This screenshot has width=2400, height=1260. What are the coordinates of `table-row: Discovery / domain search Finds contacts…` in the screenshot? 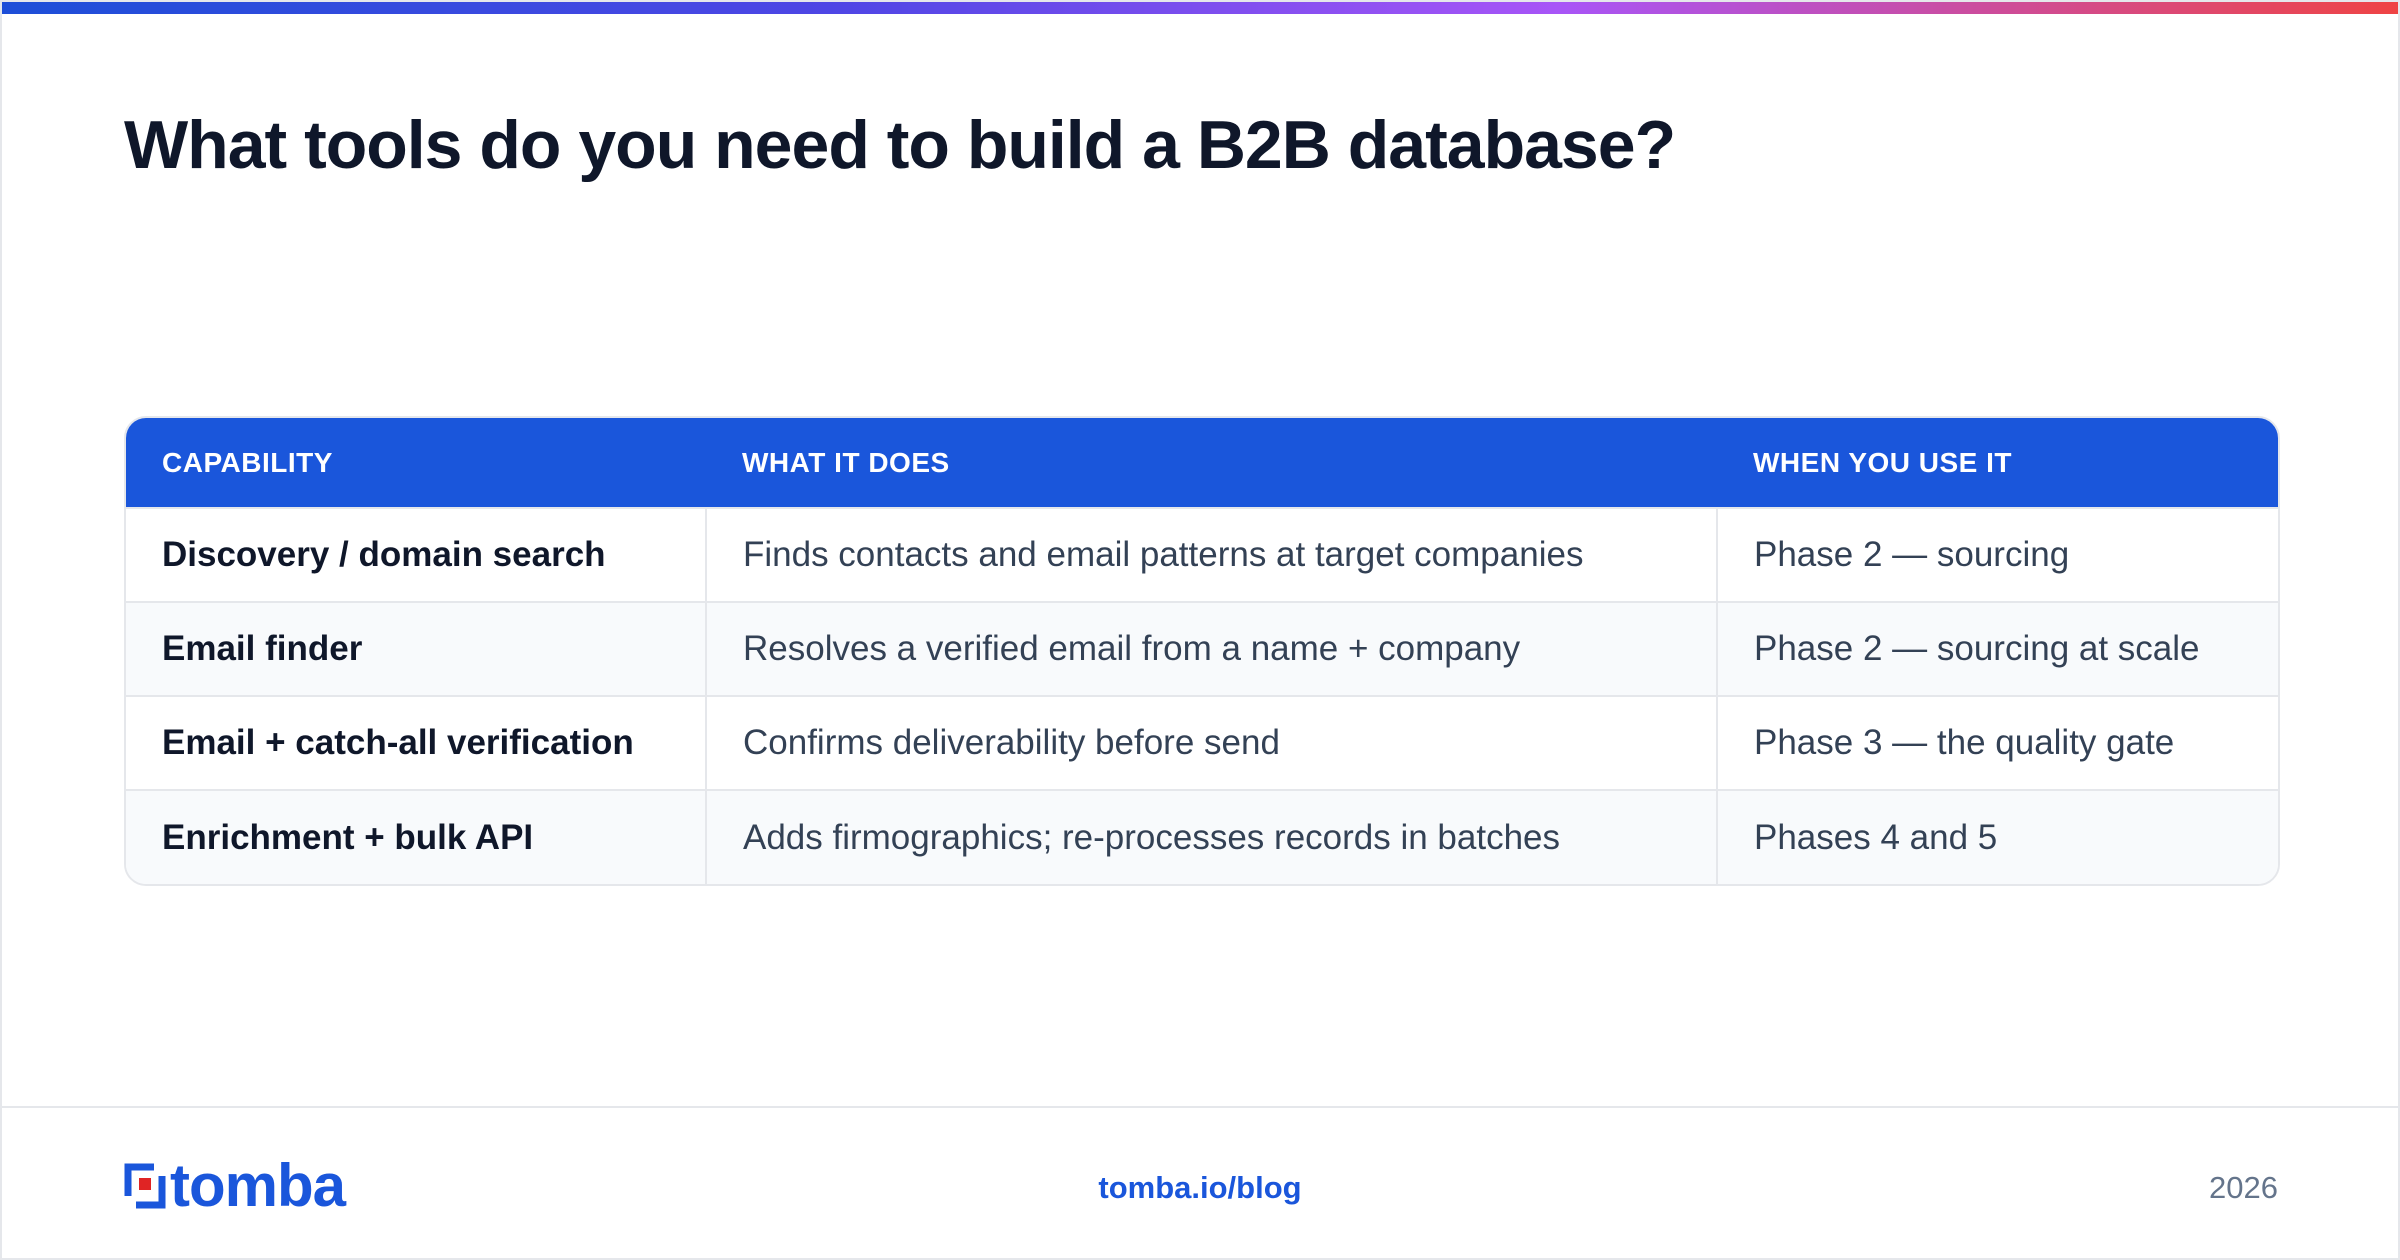 It's located at (1202, 554).